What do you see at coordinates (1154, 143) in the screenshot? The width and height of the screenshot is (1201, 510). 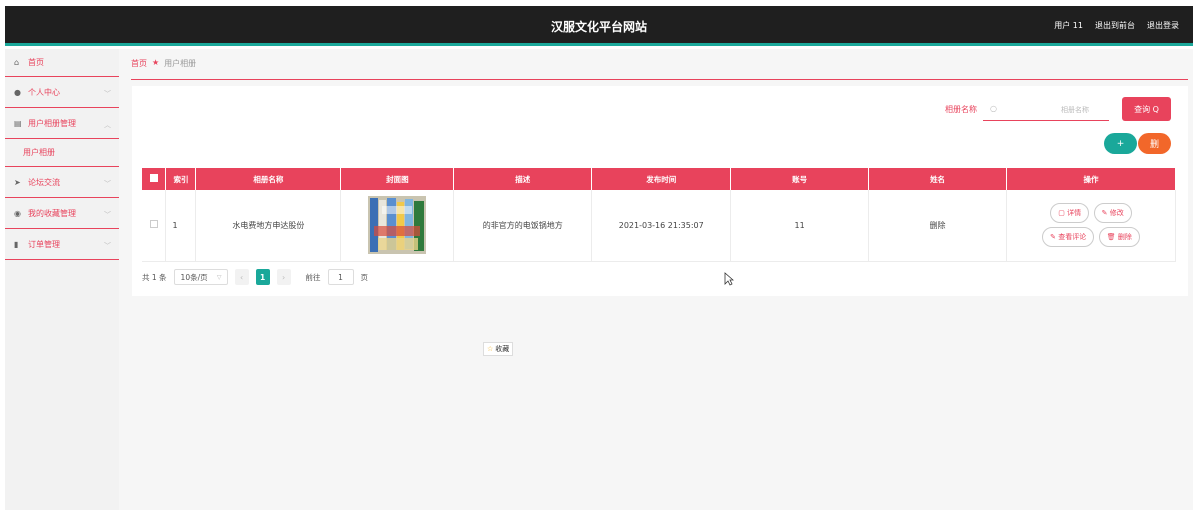 I see `delete-button: 删` at bounding box center [1154, 143].